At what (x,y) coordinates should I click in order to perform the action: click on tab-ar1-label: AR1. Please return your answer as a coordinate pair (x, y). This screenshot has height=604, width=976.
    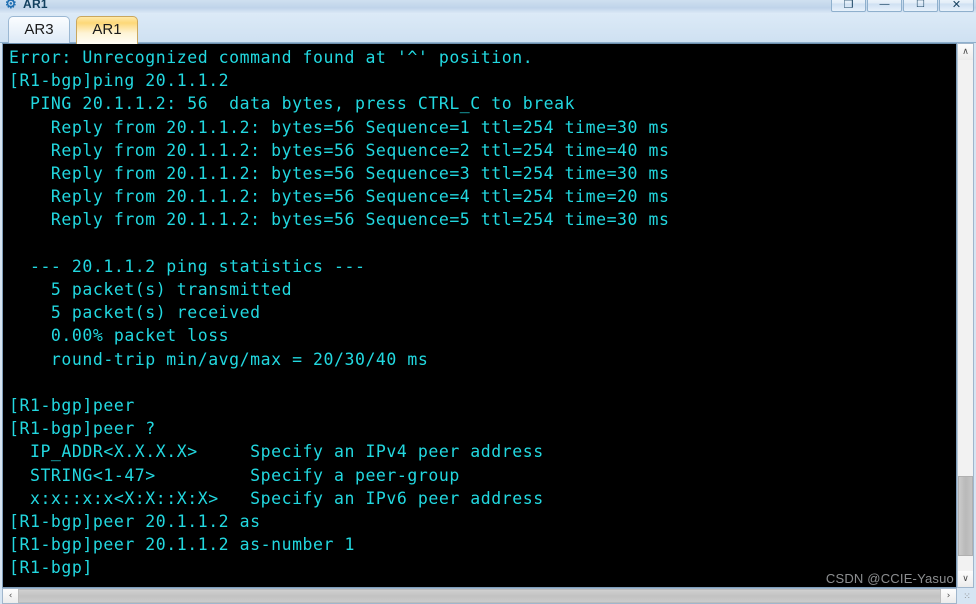
    Looking at the image, I should click on (107, 29).